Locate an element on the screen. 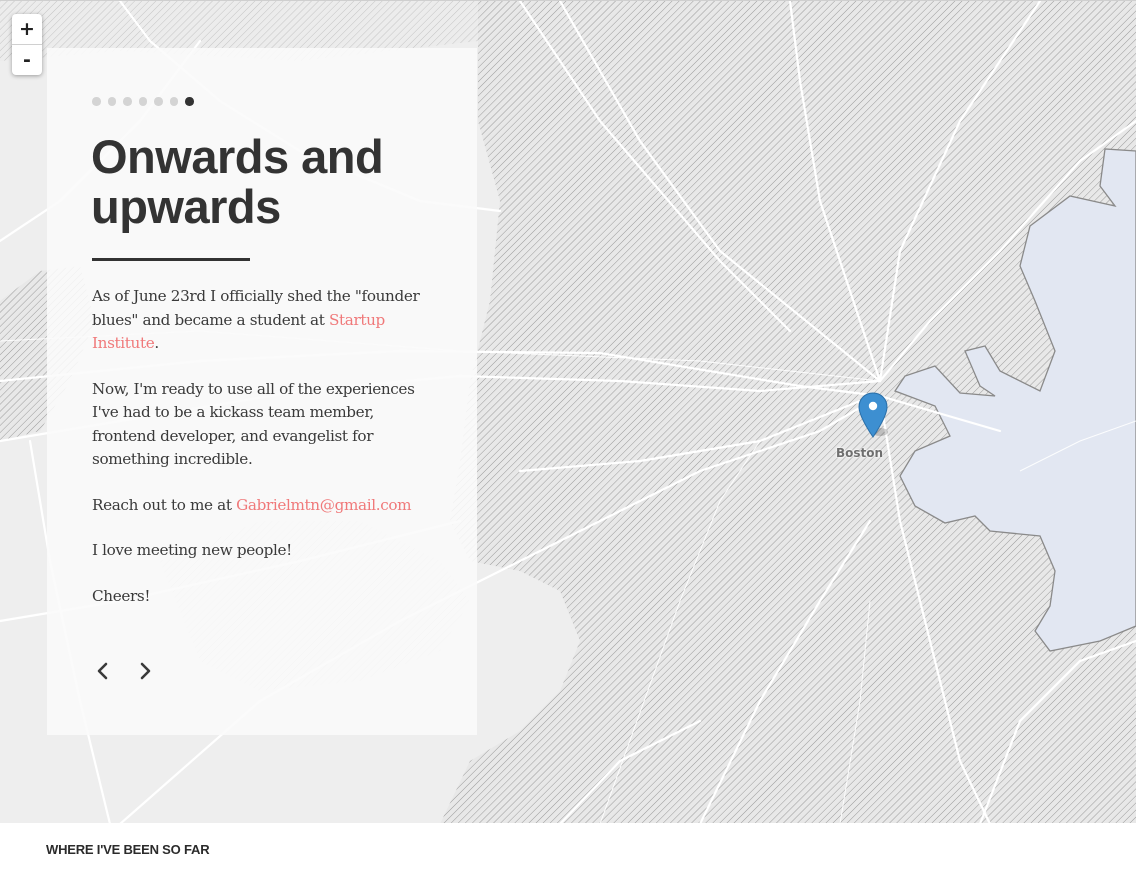 The height and width of the screenshot is (872, 1136). zoom-in-button: + is located at coordinates (27, 29).